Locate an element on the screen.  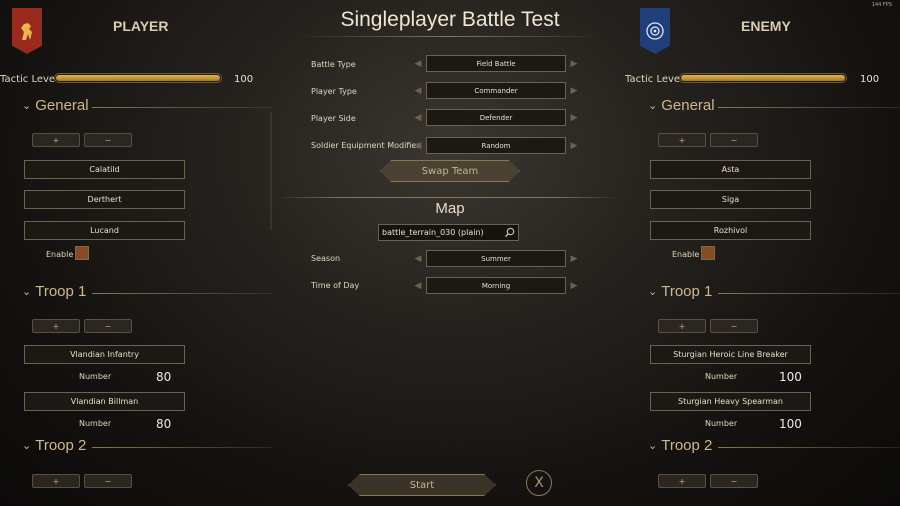
sun-emblem-icon is located at coordinates (655, 31).